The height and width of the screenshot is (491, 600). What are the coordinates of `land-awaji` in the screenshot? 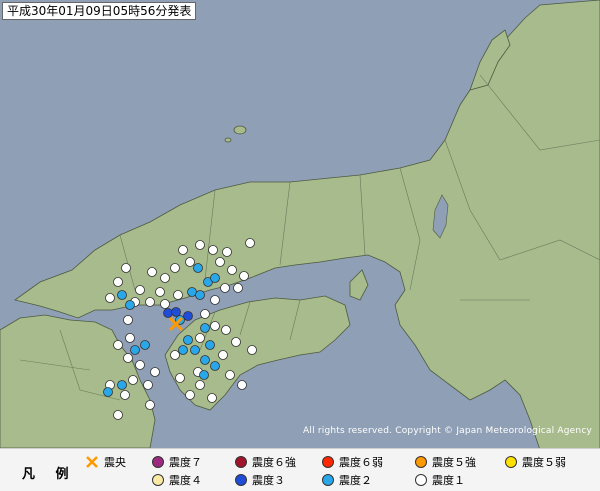 It's located at (359, 285).